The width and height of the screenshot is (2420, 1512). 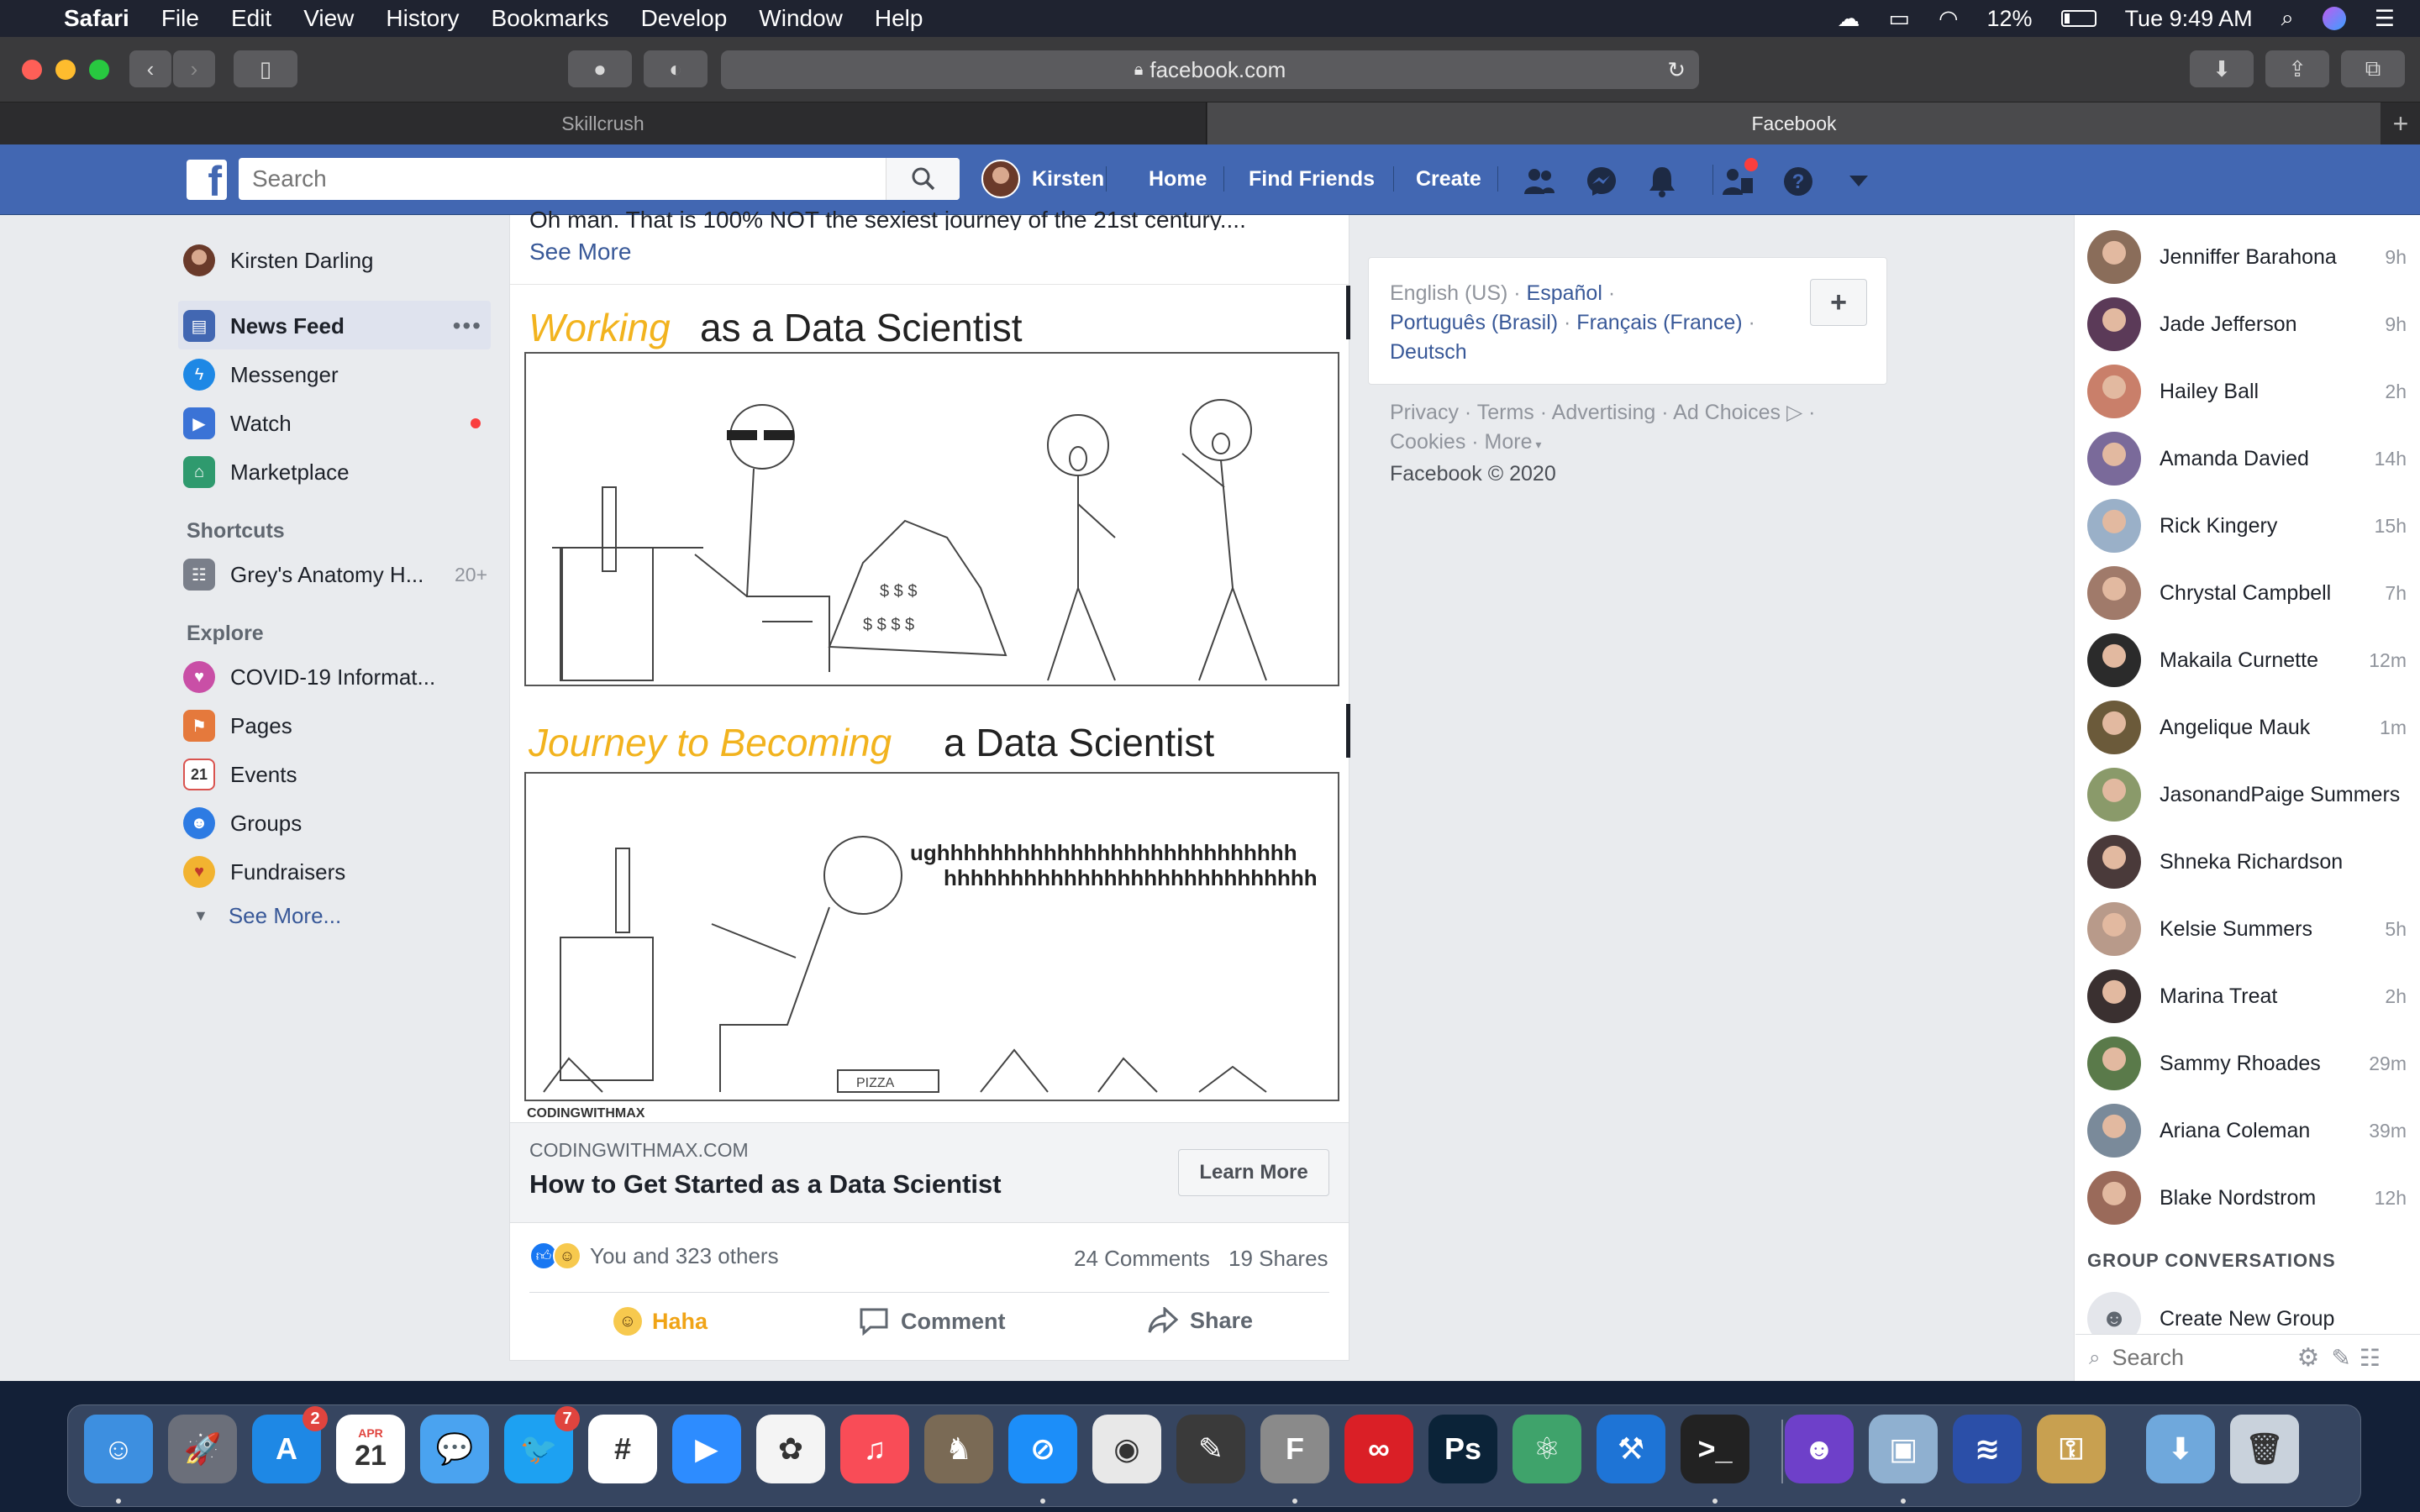 What do you see at coordinates (1659, 322) in the screenshot?
I see `language-francais: Français (France)` at bounding box center [1659, 322].